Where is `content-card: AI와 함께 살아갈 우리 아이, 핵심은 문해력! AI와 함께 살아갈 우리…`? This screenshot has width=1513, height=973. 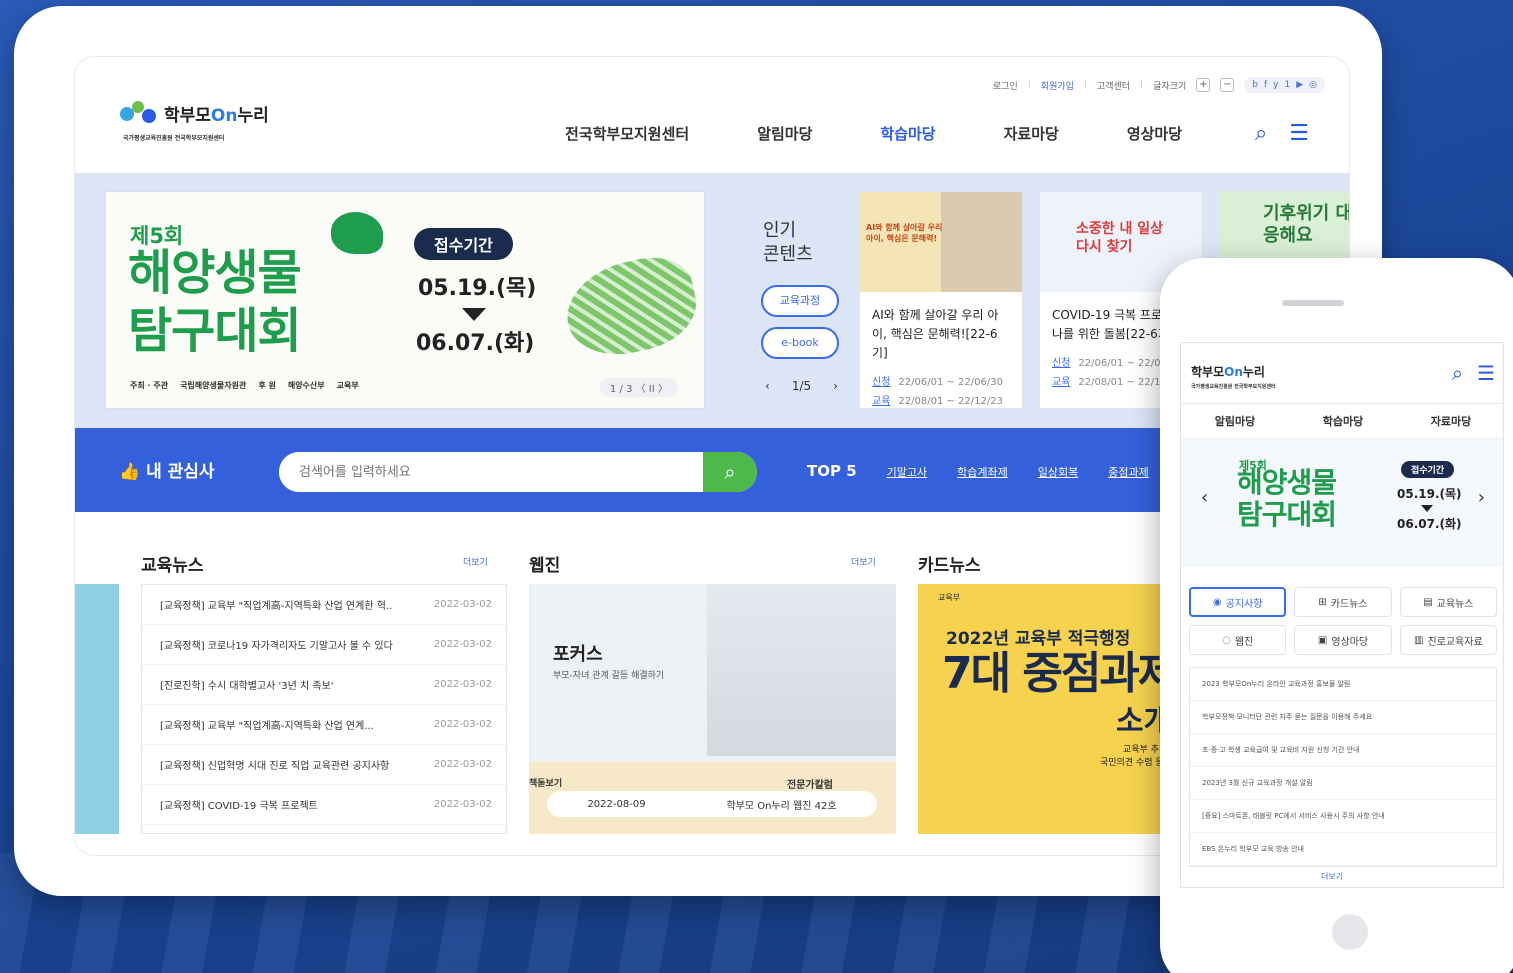
content-card: AI와 함께 살아갈 우리 아이, 핵심은 문해력! AI와 함께 살아갈 우리… is located at coordinates (941, 300).